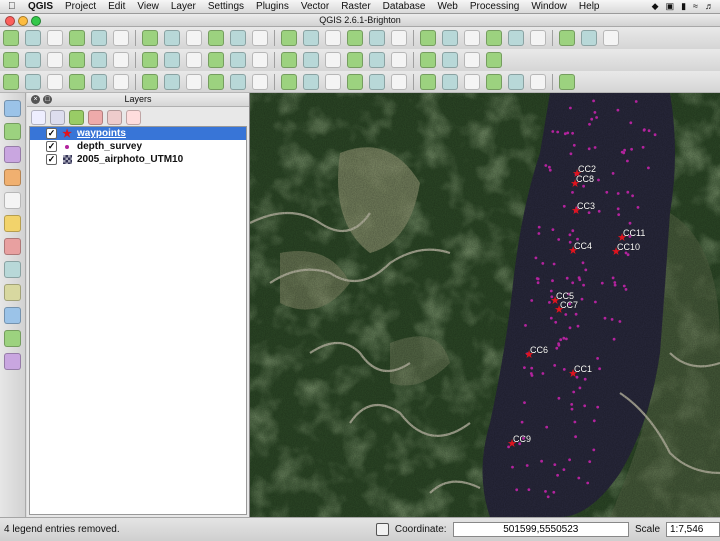 The width and height of the screenshot is (720, 541). I want to click on zoom-next-icon, so click(333, 38).